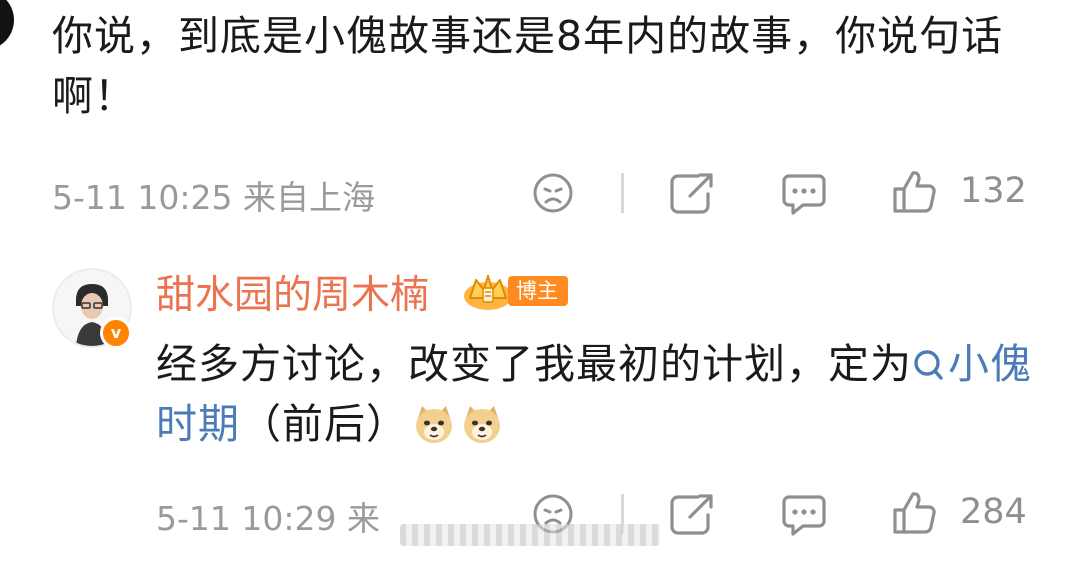 The height and width of the screenshot is (566, 1065). What do you see at coordinates (993, 512) in the screenshot?
I see `like-count: 284` at bounding box center [993, 512].